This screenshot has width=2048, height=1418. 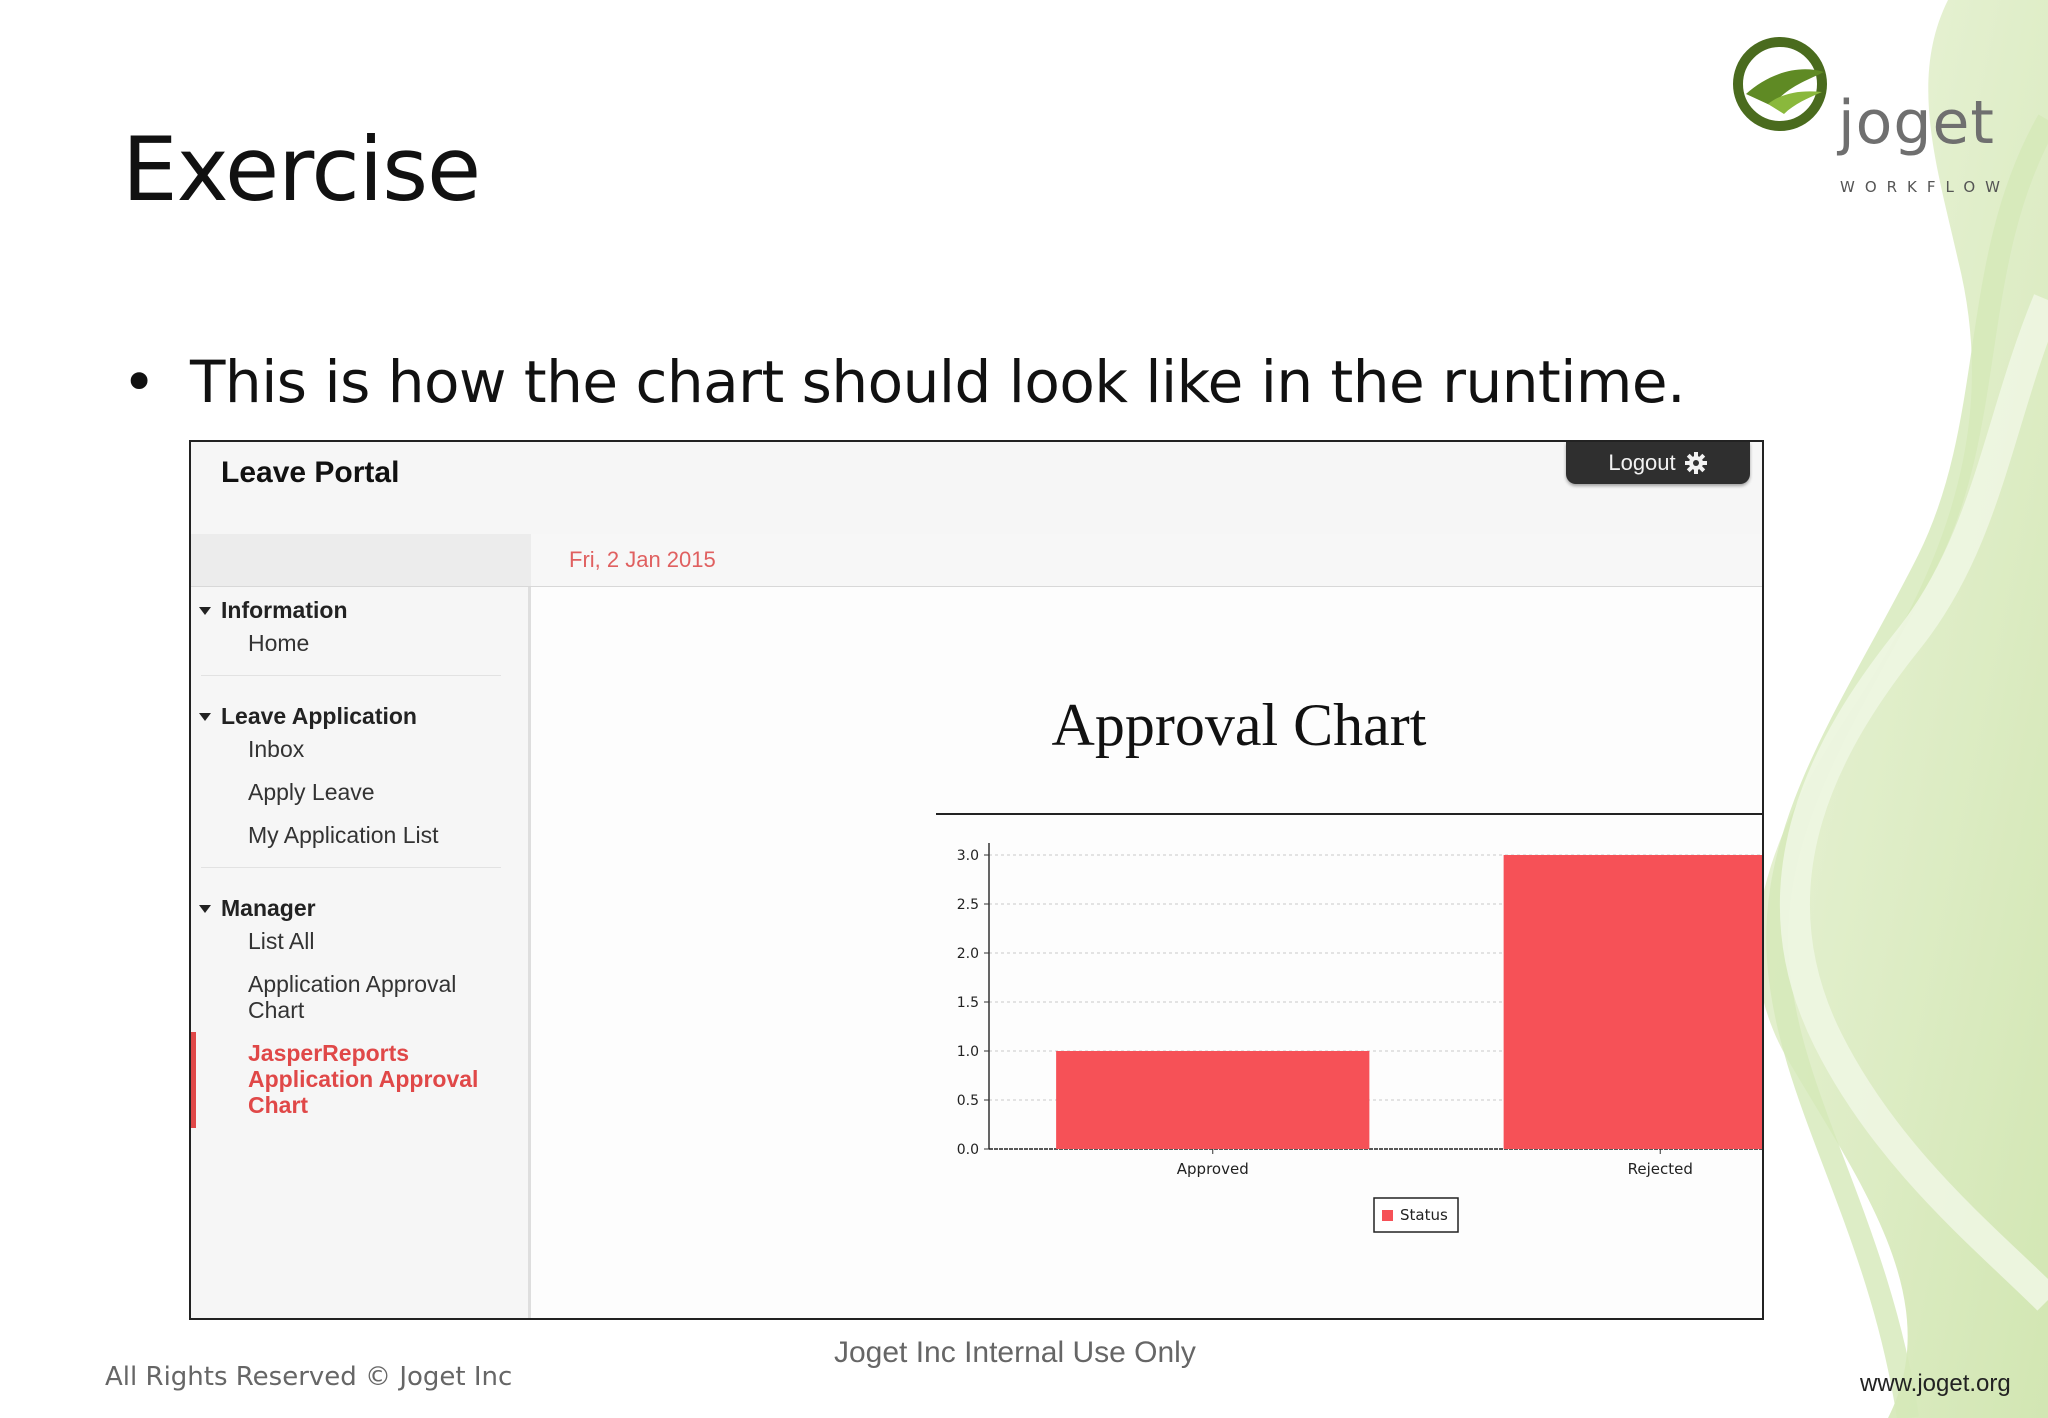 What do you see at coordinates (311, 792) in the screenshot?
I see `sidebar-item-apply-leave: Apply Leave` at bounding box center [311, 792].